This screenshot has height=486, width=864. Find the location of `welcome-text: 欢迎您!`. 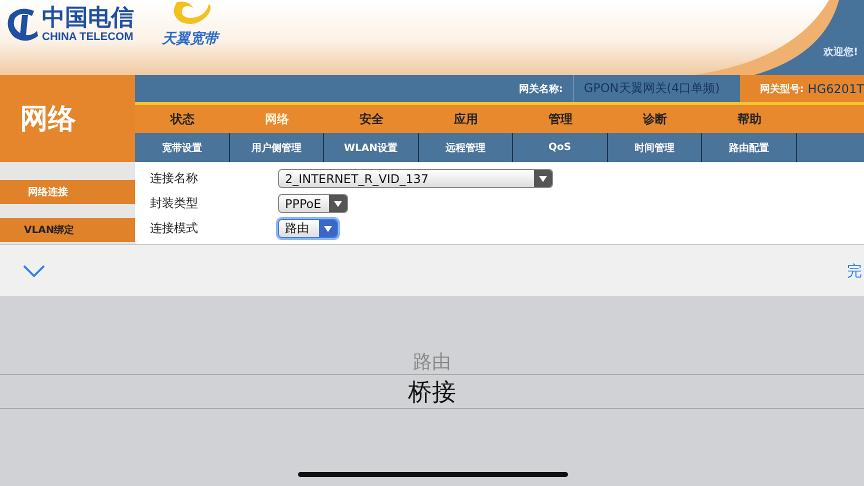

welcome-text: 欢迎您! is located at coordinates (840, 52).